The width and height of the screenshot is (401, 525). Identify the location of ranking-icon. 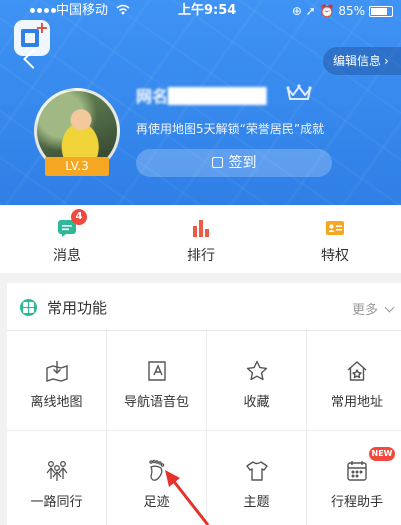
(201, 228).